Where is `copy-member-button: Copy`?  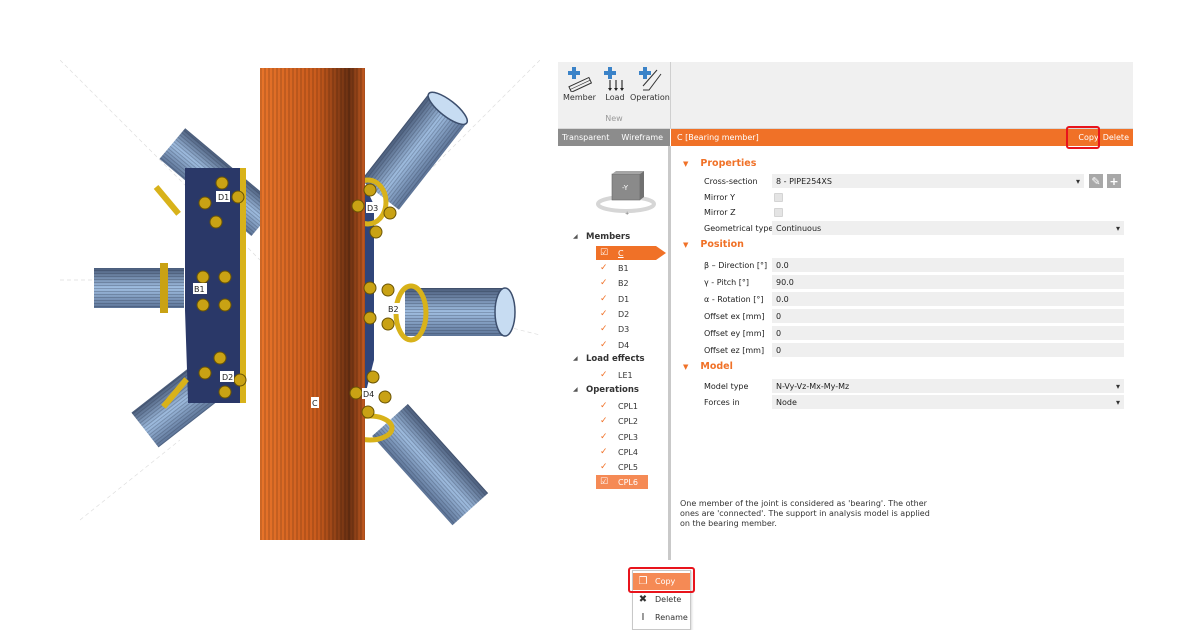
copy-member-button: Copy is located at coordinates (1088, 137).